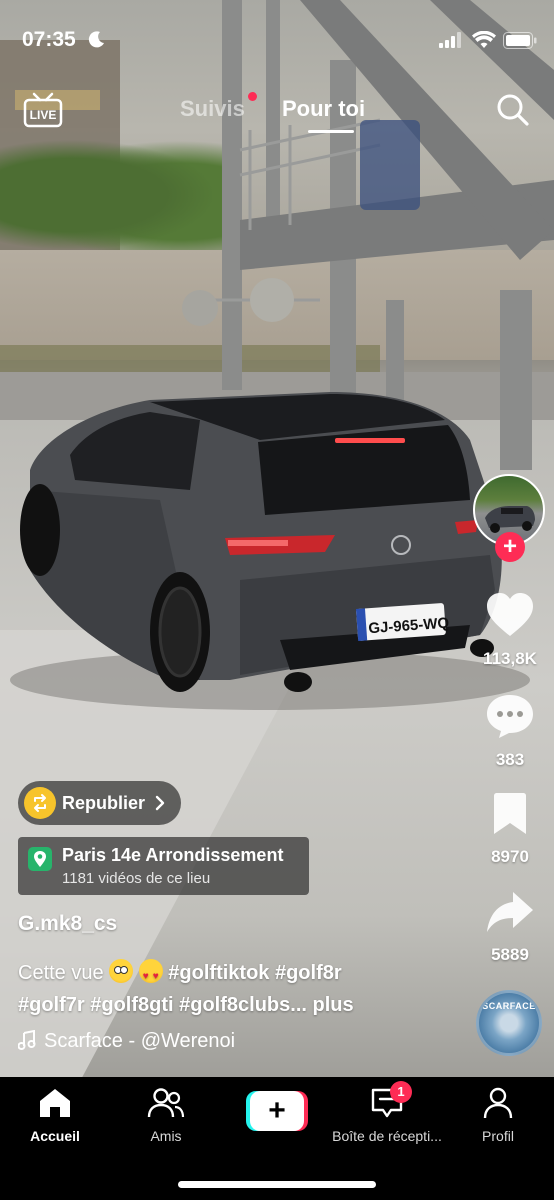  Describe the element at coordinates (331, 131) in the screenshot. I see `active-tab-indicator` at that location.